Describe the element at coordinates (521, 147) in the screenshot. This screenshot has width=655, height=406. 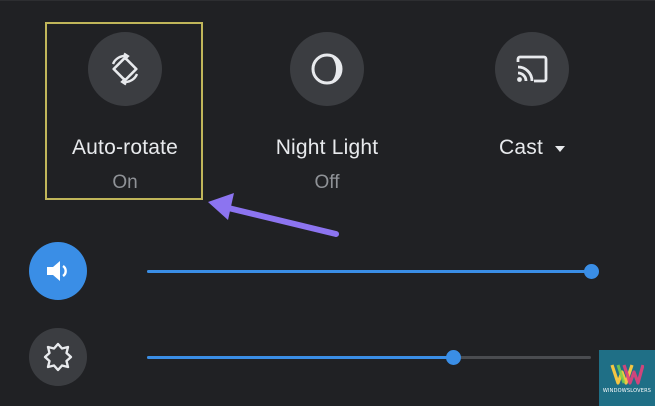
I see `cast-label: Cast` at that location.